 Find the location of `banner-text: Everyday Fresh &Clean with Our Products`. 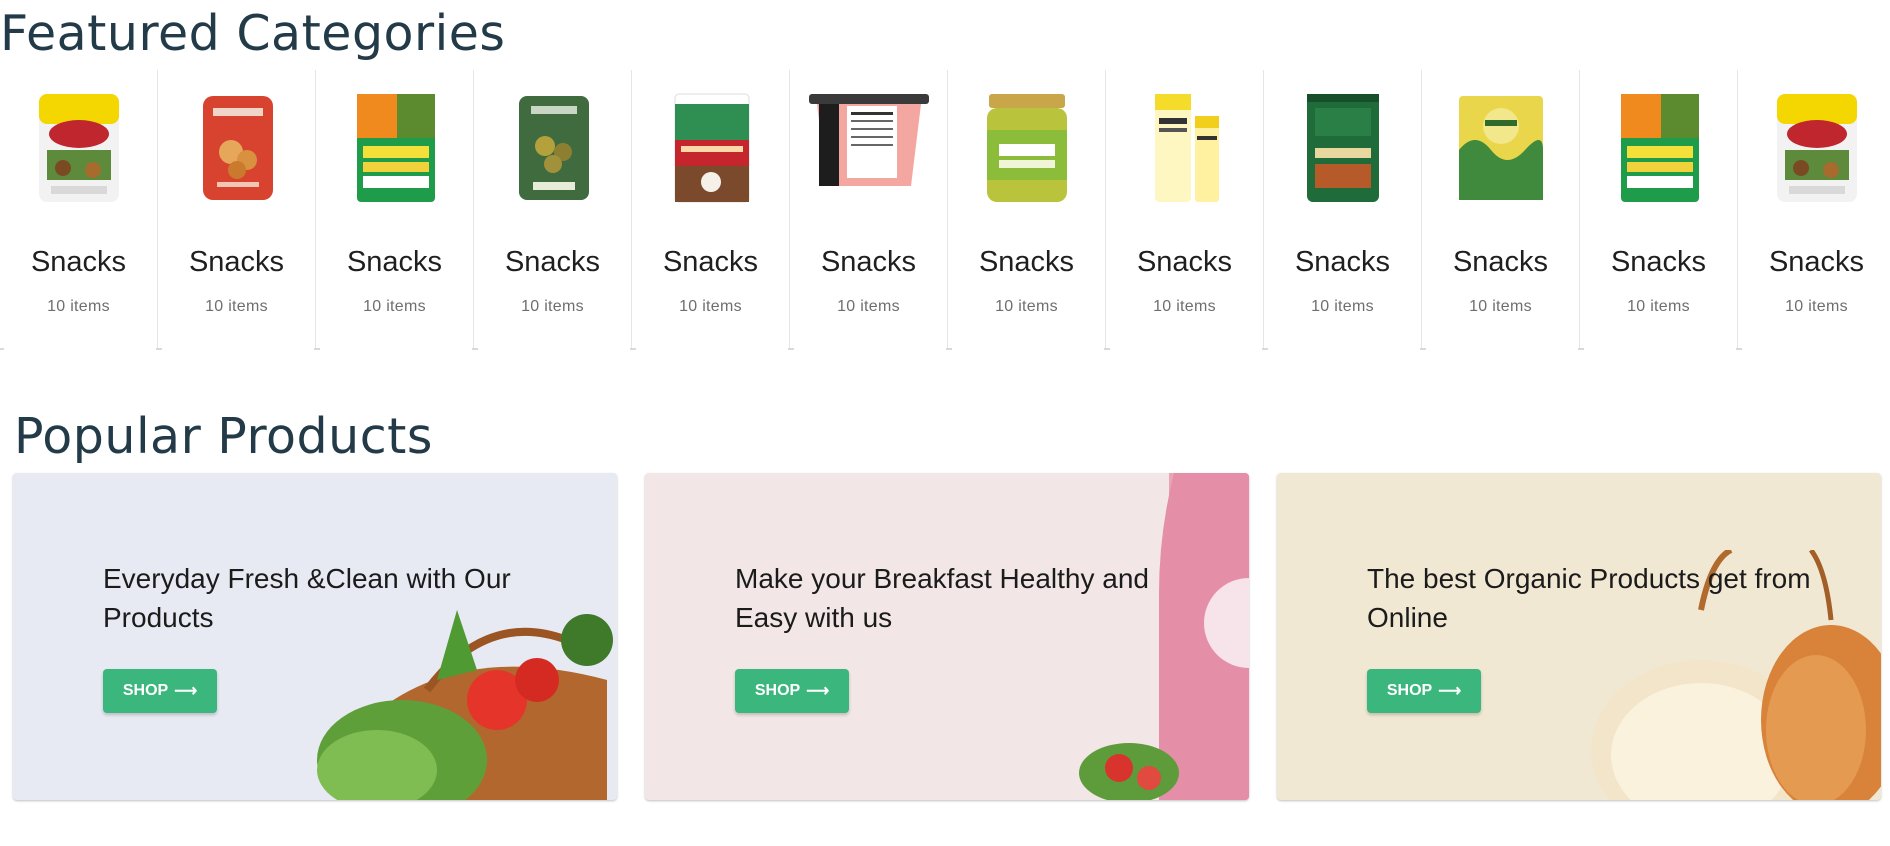

banner-text: Everyday Fresh &Clean with Our Products is located at coordinates (307, 598).